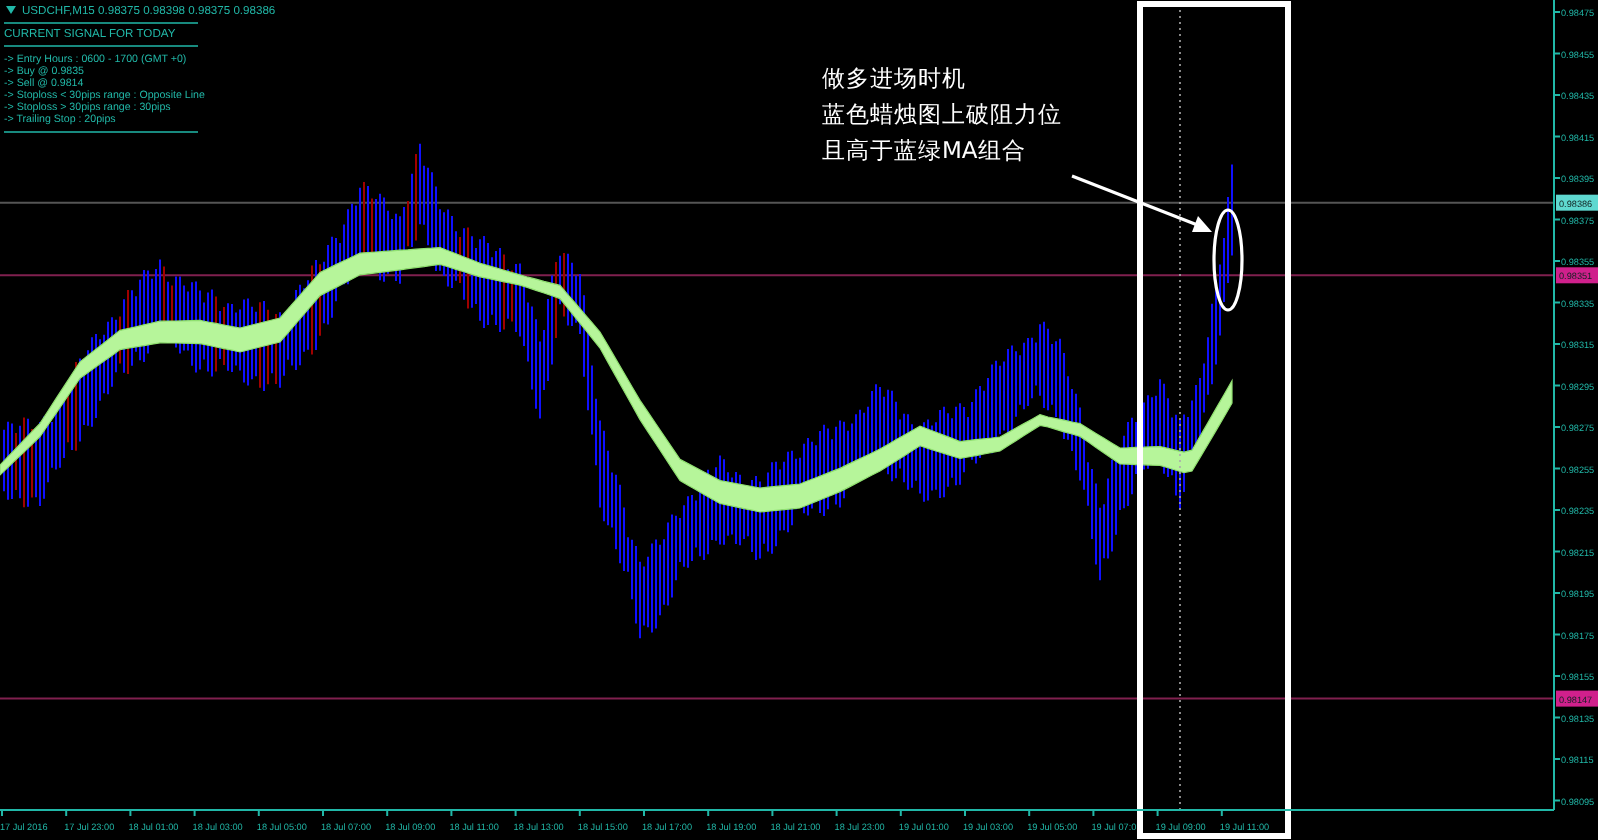 Image resolution: width=1598 pixels, height=840 pixels. I want to click on collapse-triangle-icon, so click(11, 10).